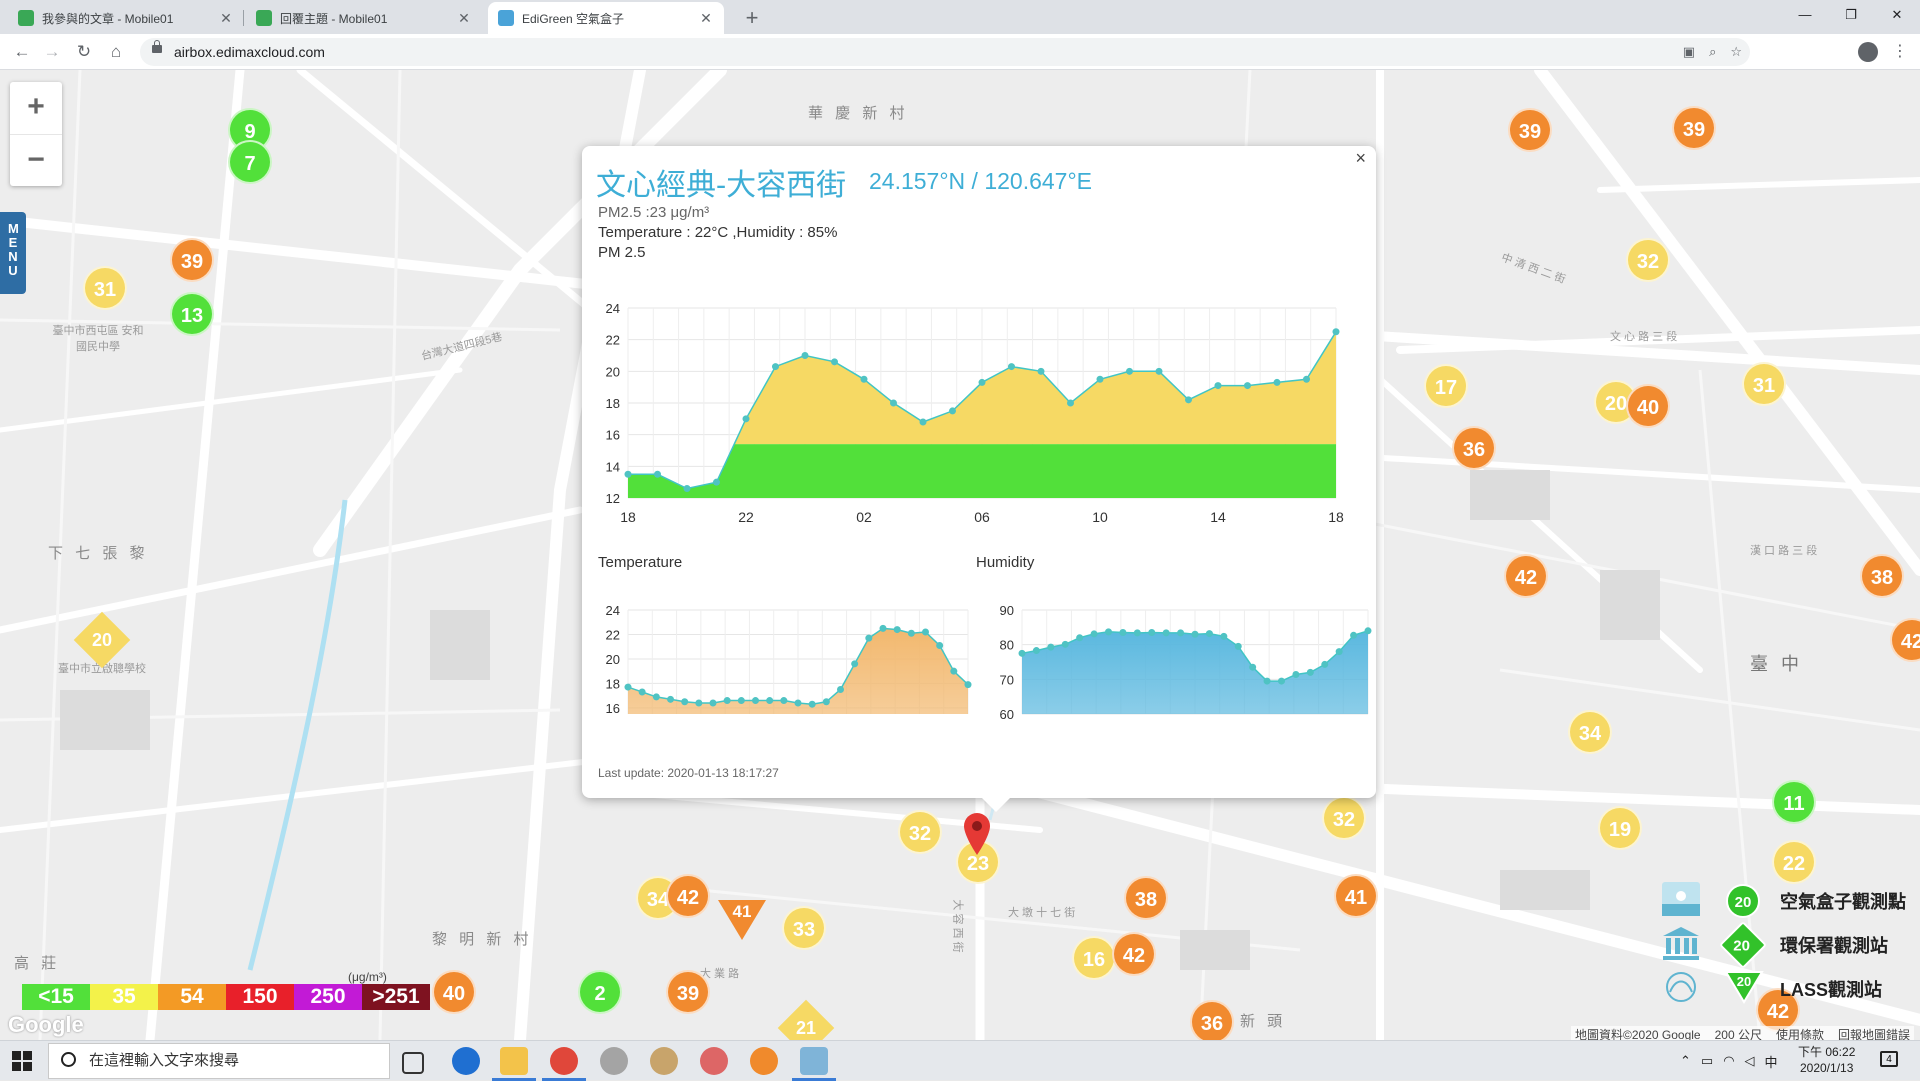 The image size is (1920, 1081). What do you see at coordinates (945, 52) in the screenshot?
I see `address-bar: airbox.edimaxcloud.com ▣ ⌕ ☆` at bounding box center [945, 52].